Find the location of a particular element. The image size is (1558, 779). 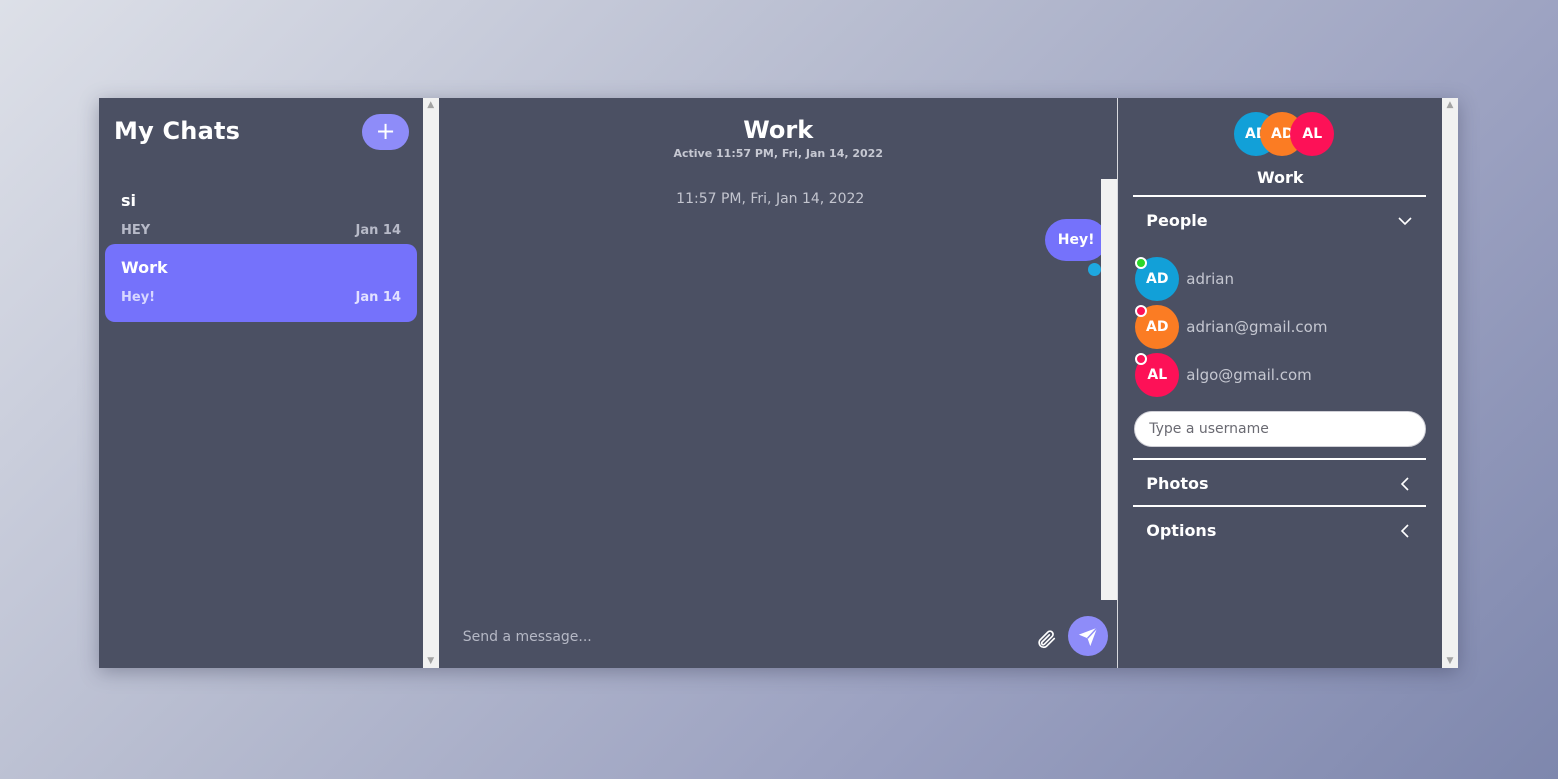

message-timestamp: 11:57 PM, Fri, Jan 14, 2022 is located at coordinates (770, 199).